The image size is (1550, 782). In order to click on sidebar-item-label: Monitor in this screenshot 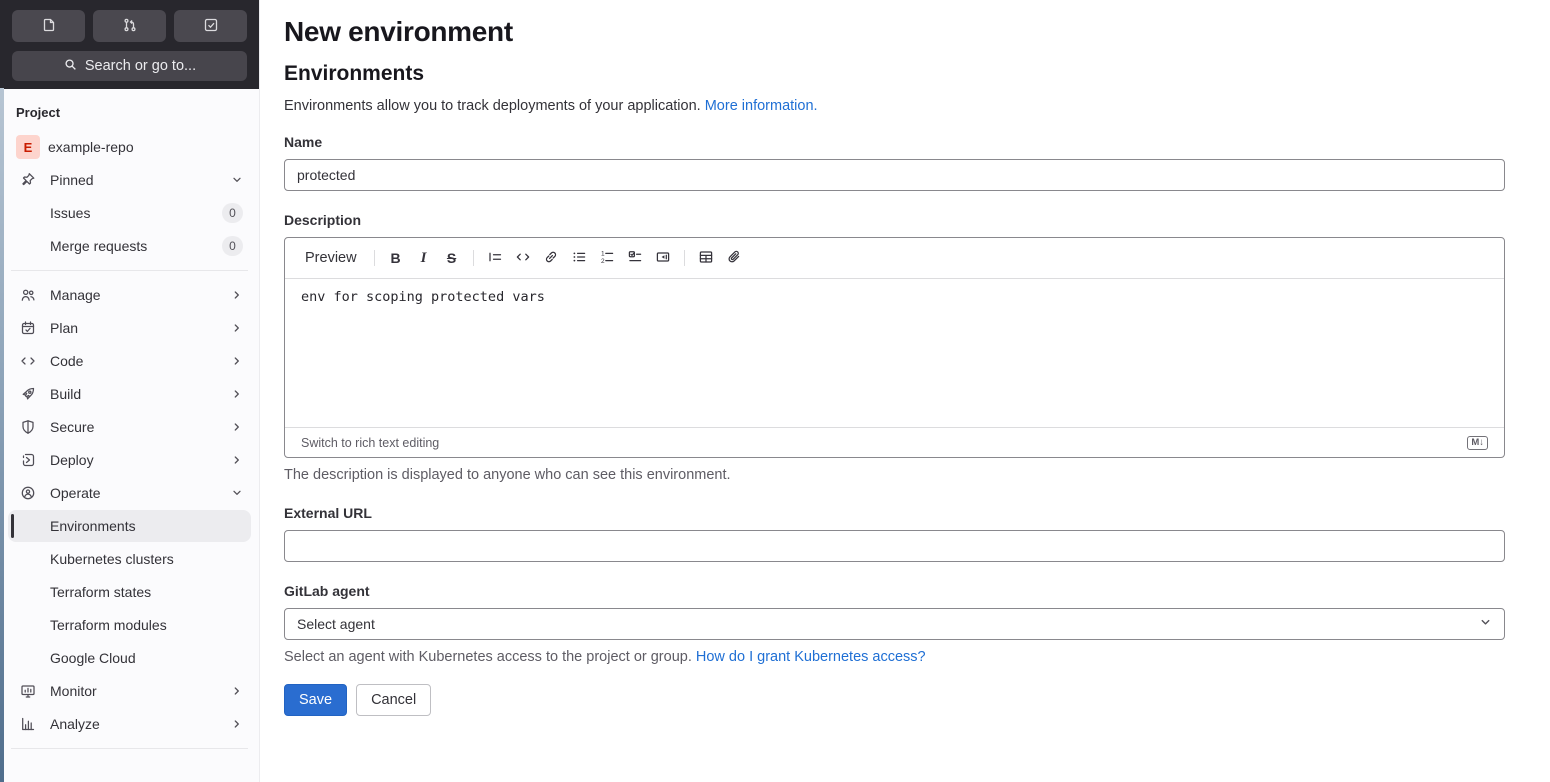, I will do `click(73, 691)`.